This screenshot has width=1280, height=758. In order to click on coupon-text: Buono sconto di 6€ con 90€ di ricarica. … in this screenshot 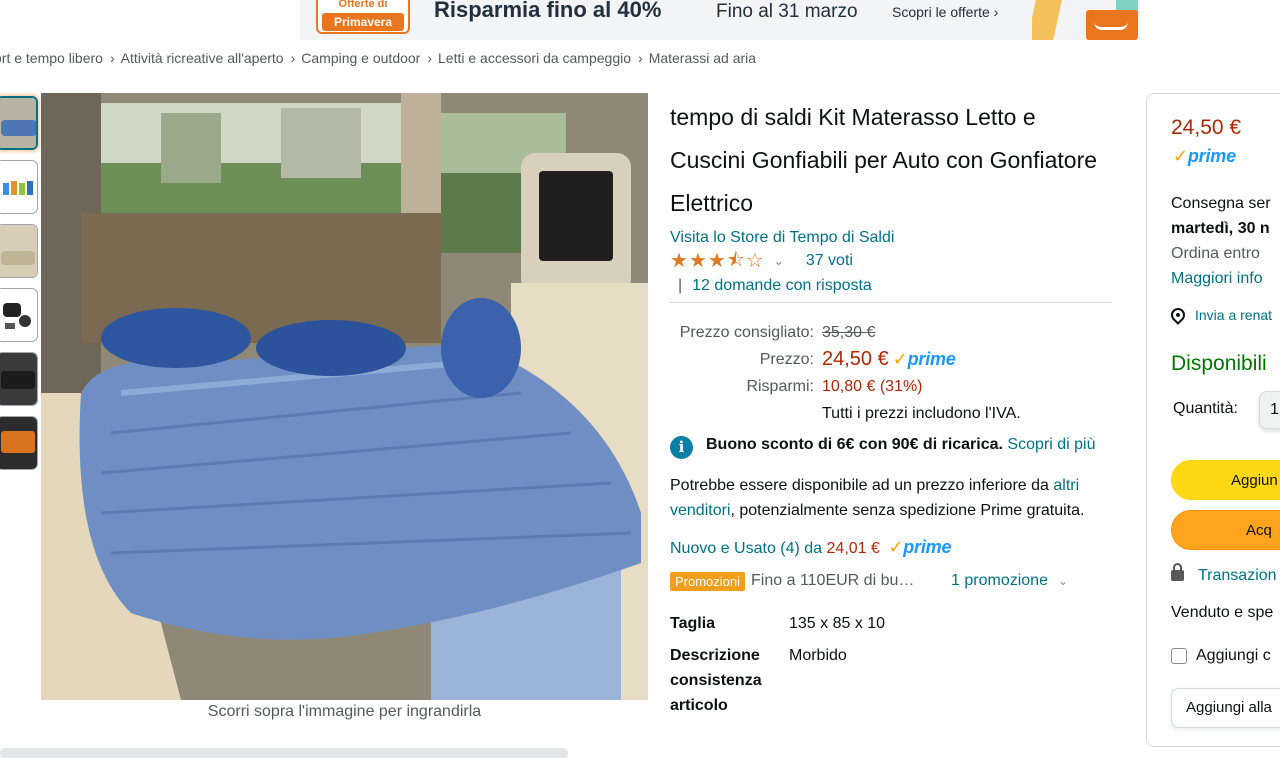, I will do `click(900, 447)`.